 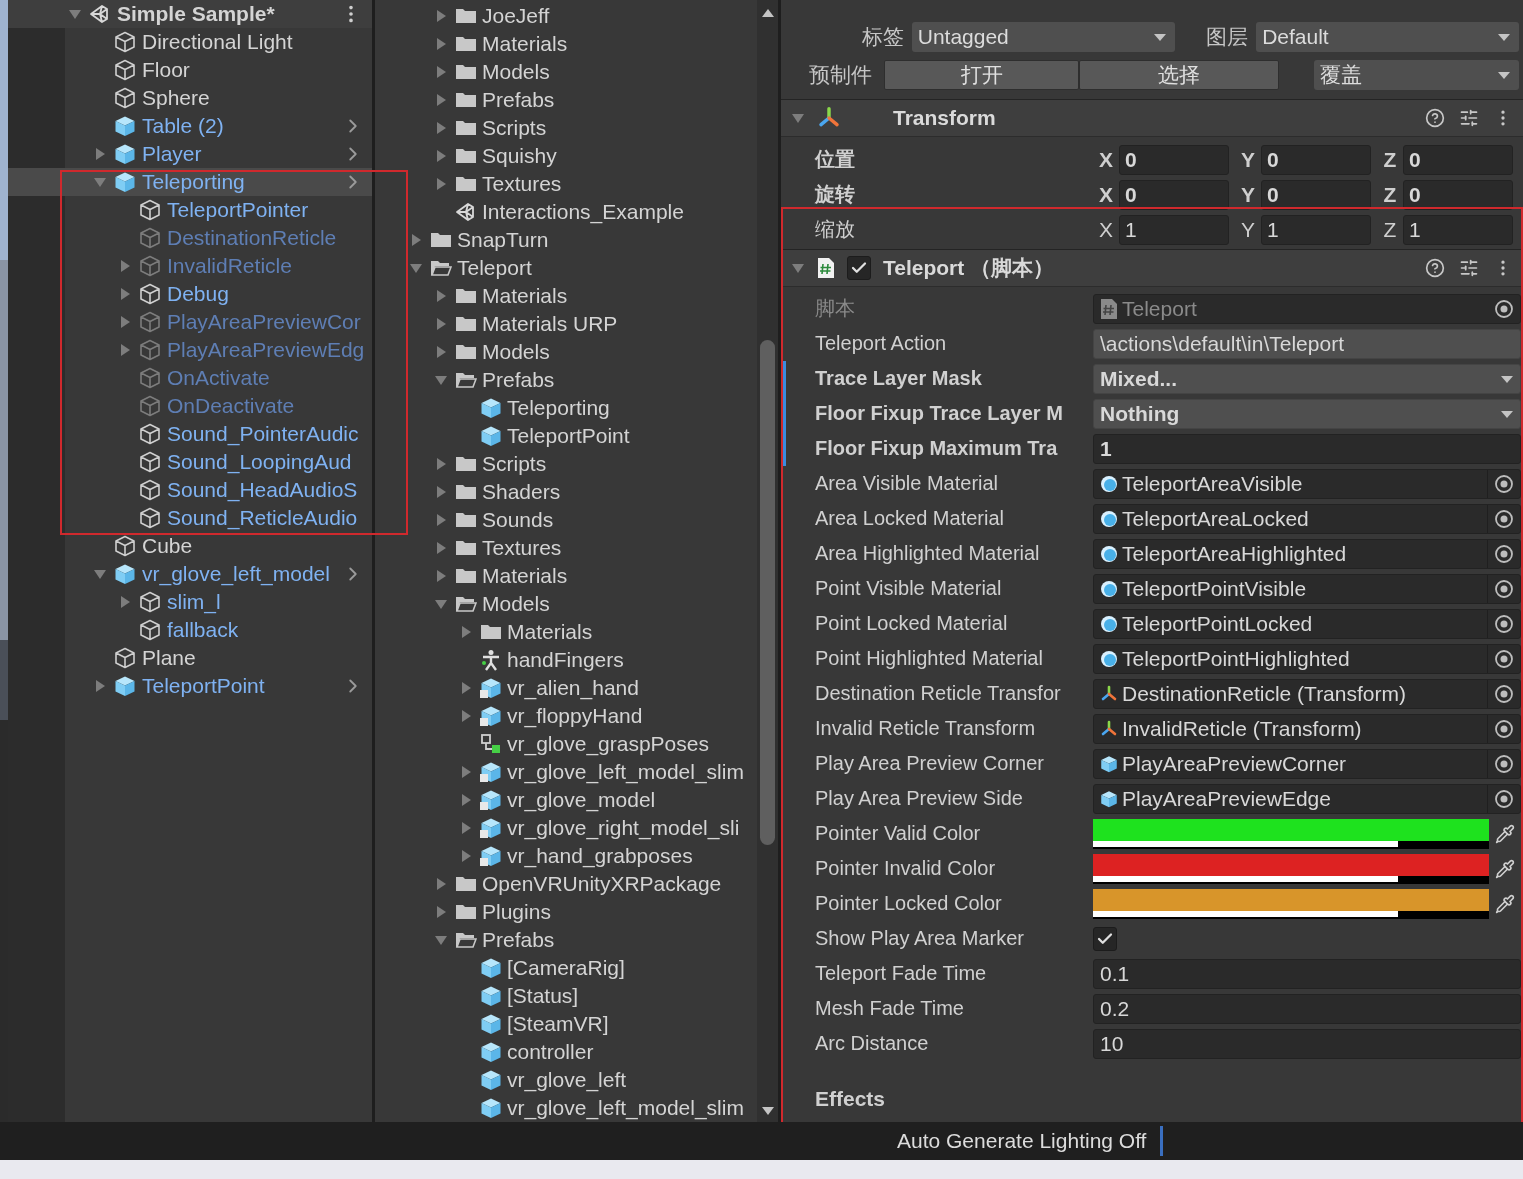 I want to click on hierarchy-item: Player, so click(x=190, y=154).